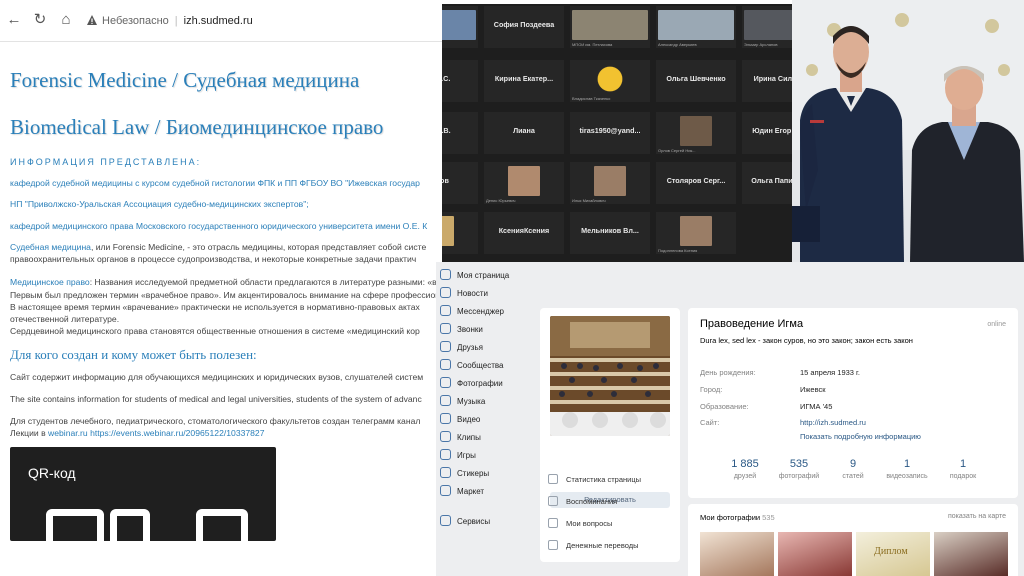  Describe the element at coordinates (696, 81) in the screenshot. I see `participant-tile: Ольга Шевченко` at that location.